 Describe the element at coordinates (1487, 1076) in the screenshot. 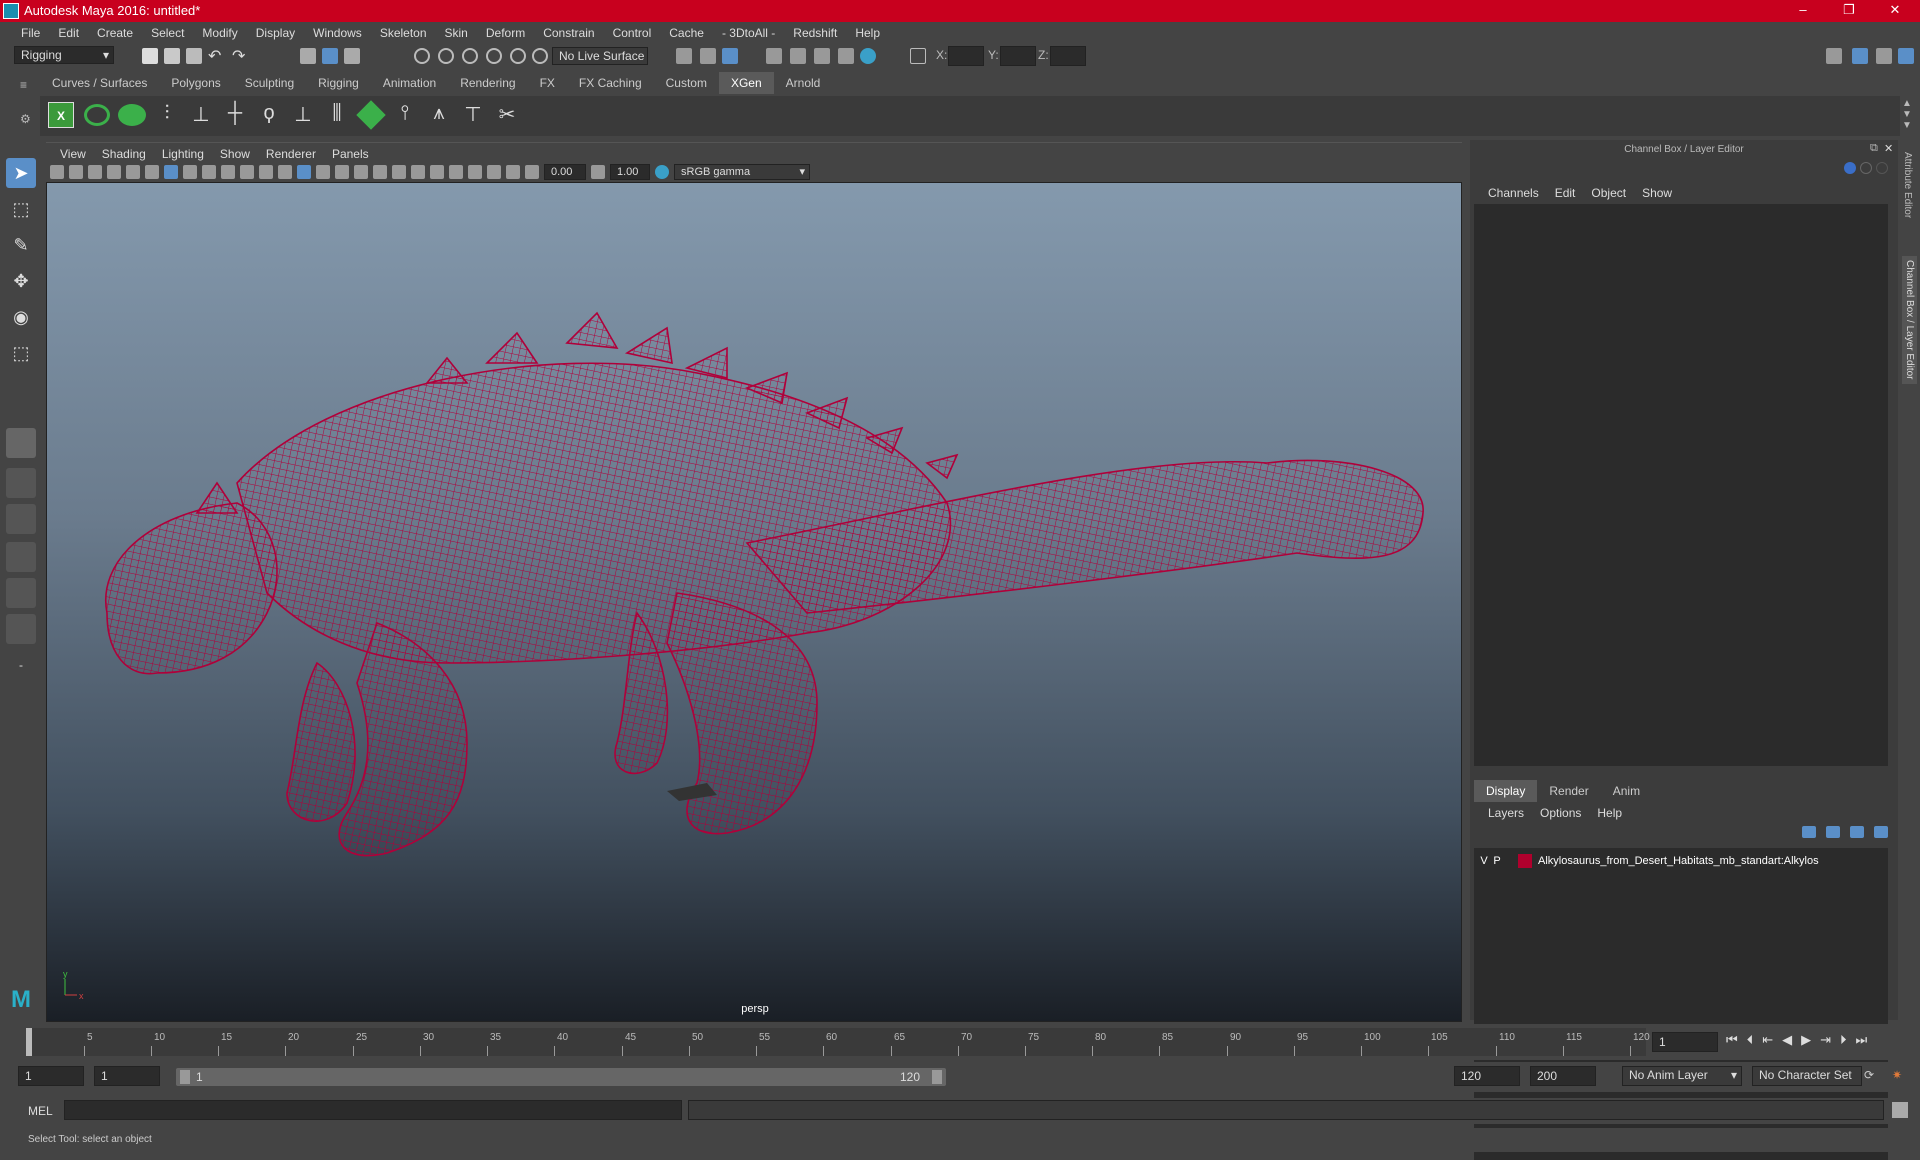

I see `playback-end-field: 120` at that location.